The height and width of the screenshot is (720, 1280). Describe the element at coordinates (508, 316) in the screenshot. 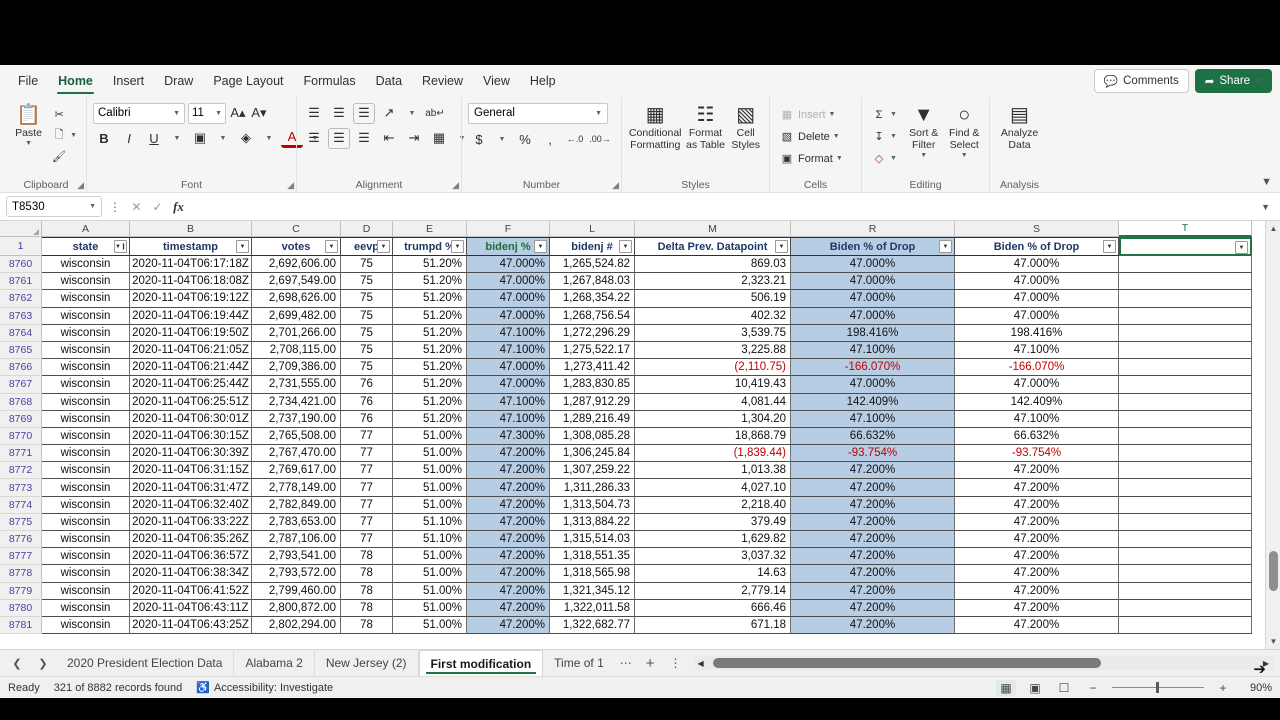

I see `cell-F8763: 47.000%` at that location.